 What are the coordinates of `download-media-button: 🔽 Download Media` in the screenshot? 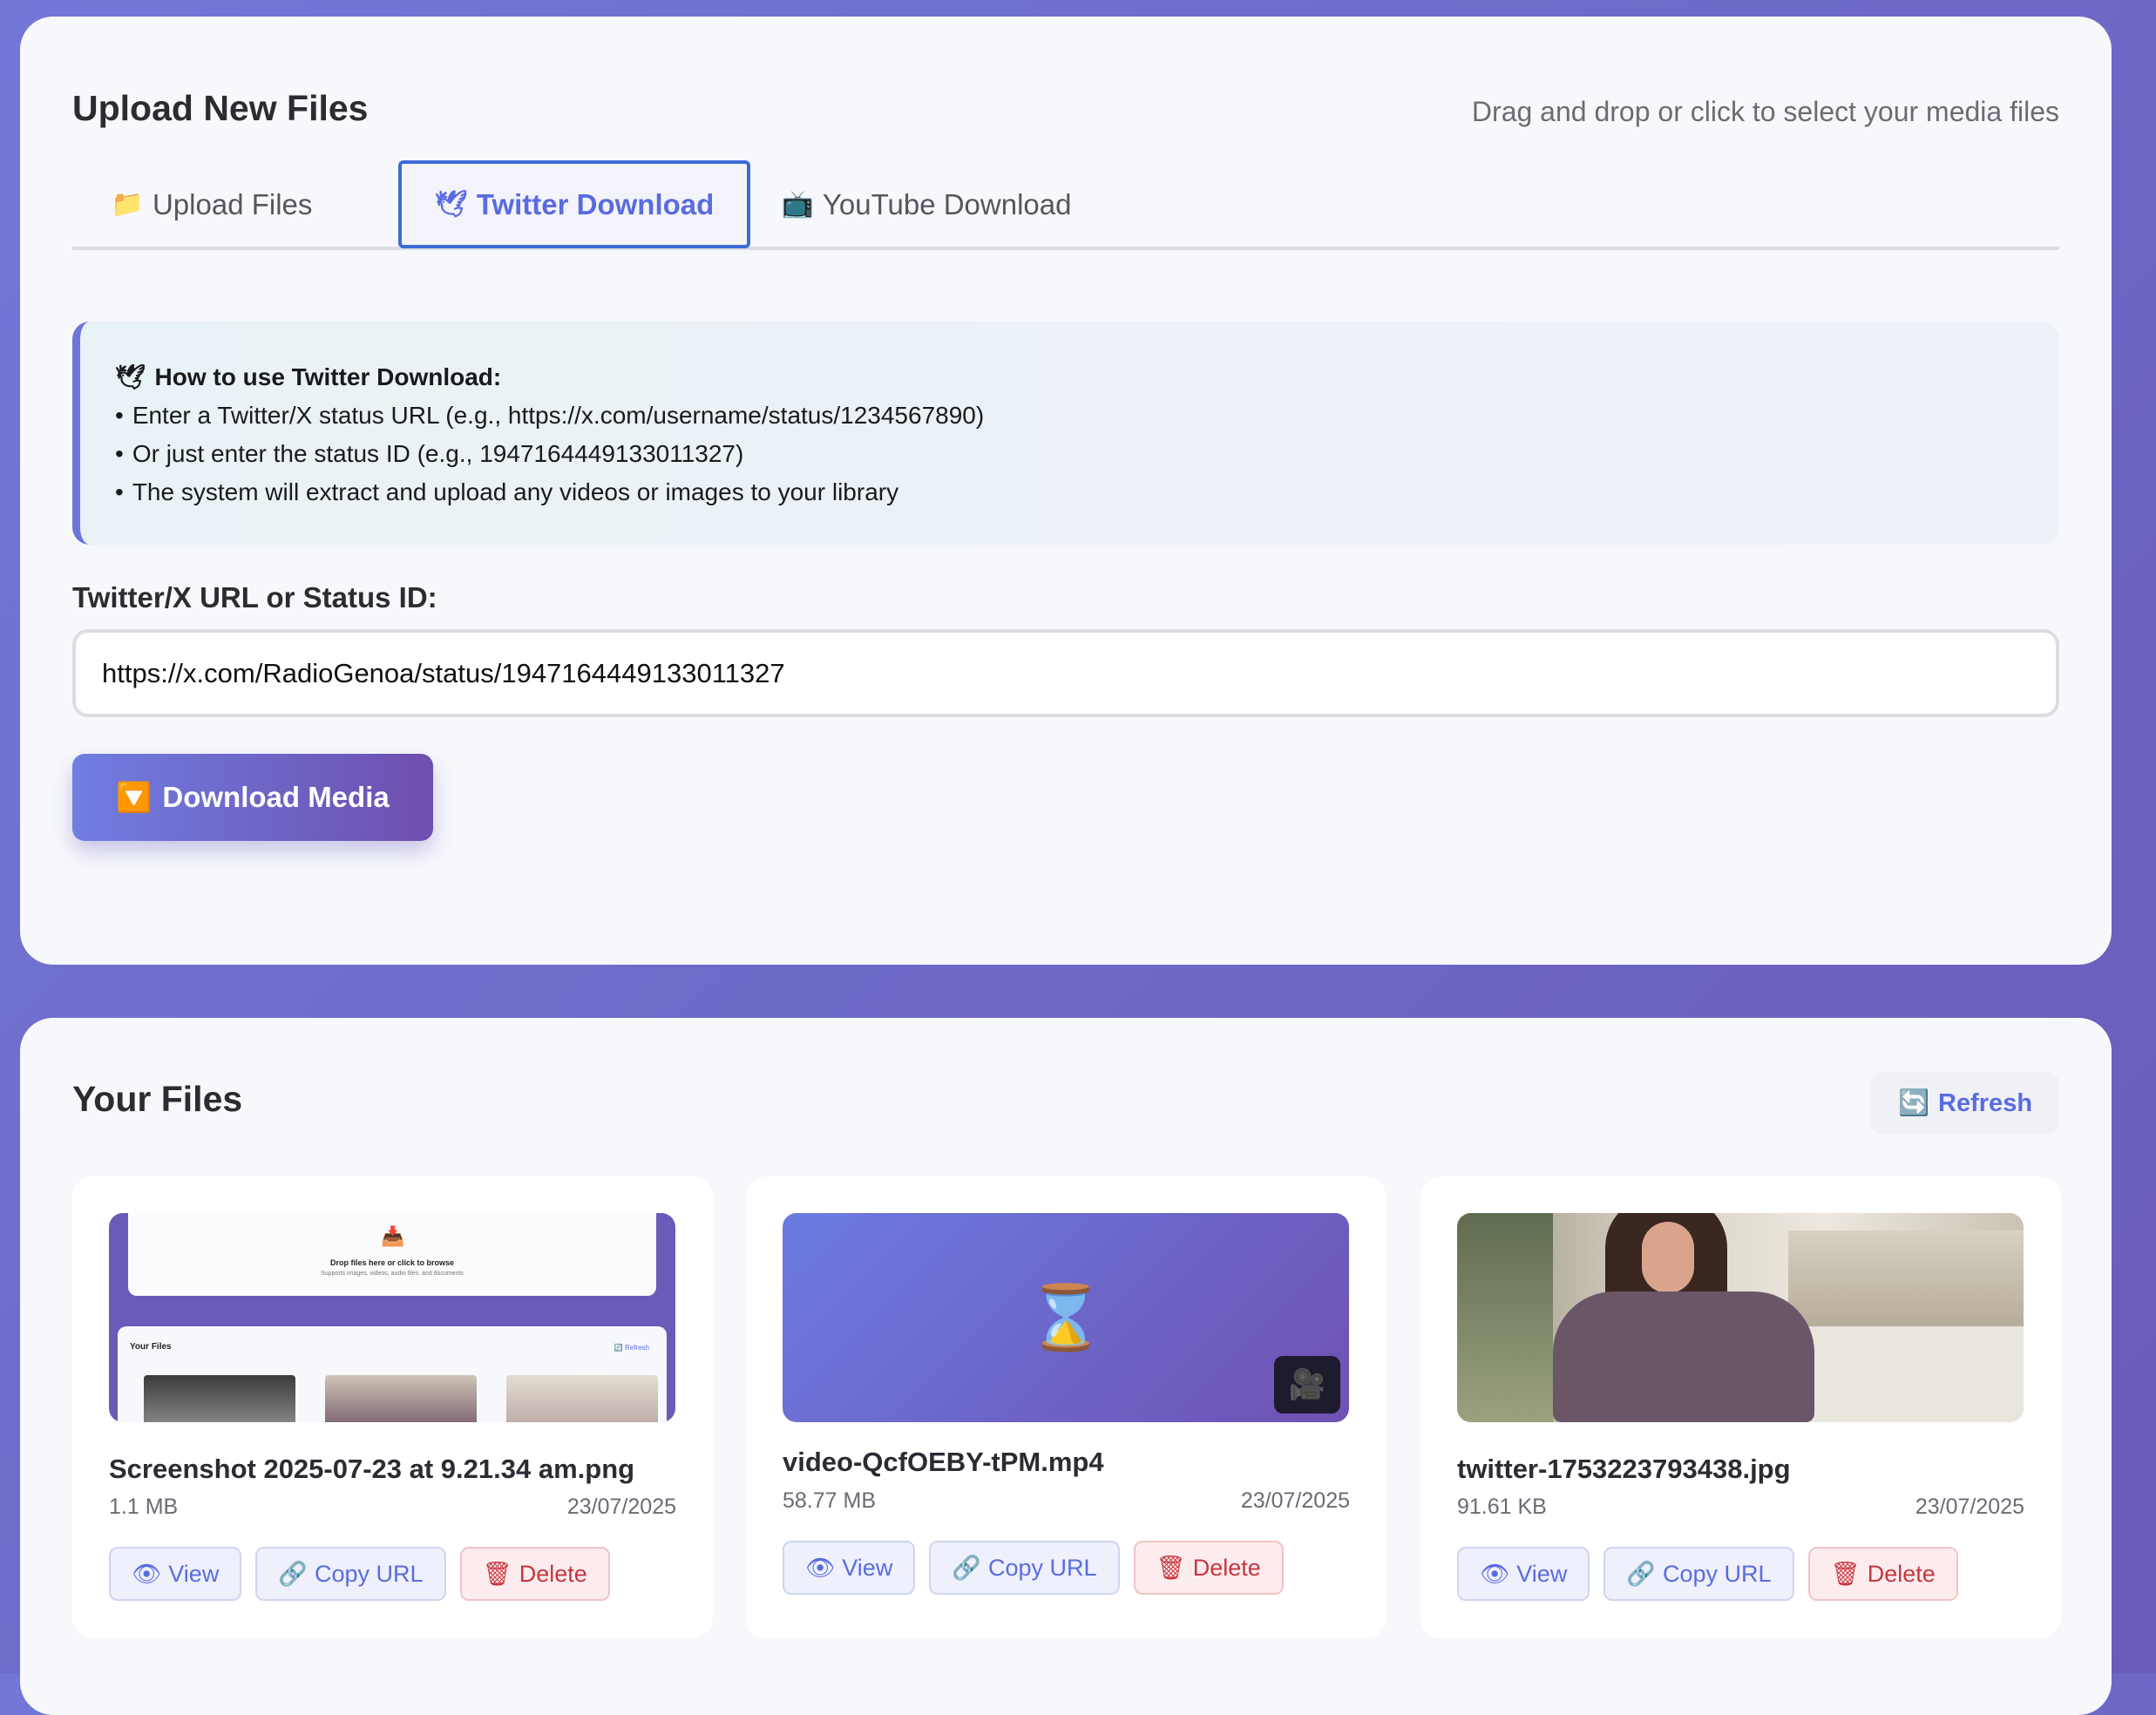 It's located at (252, 797).